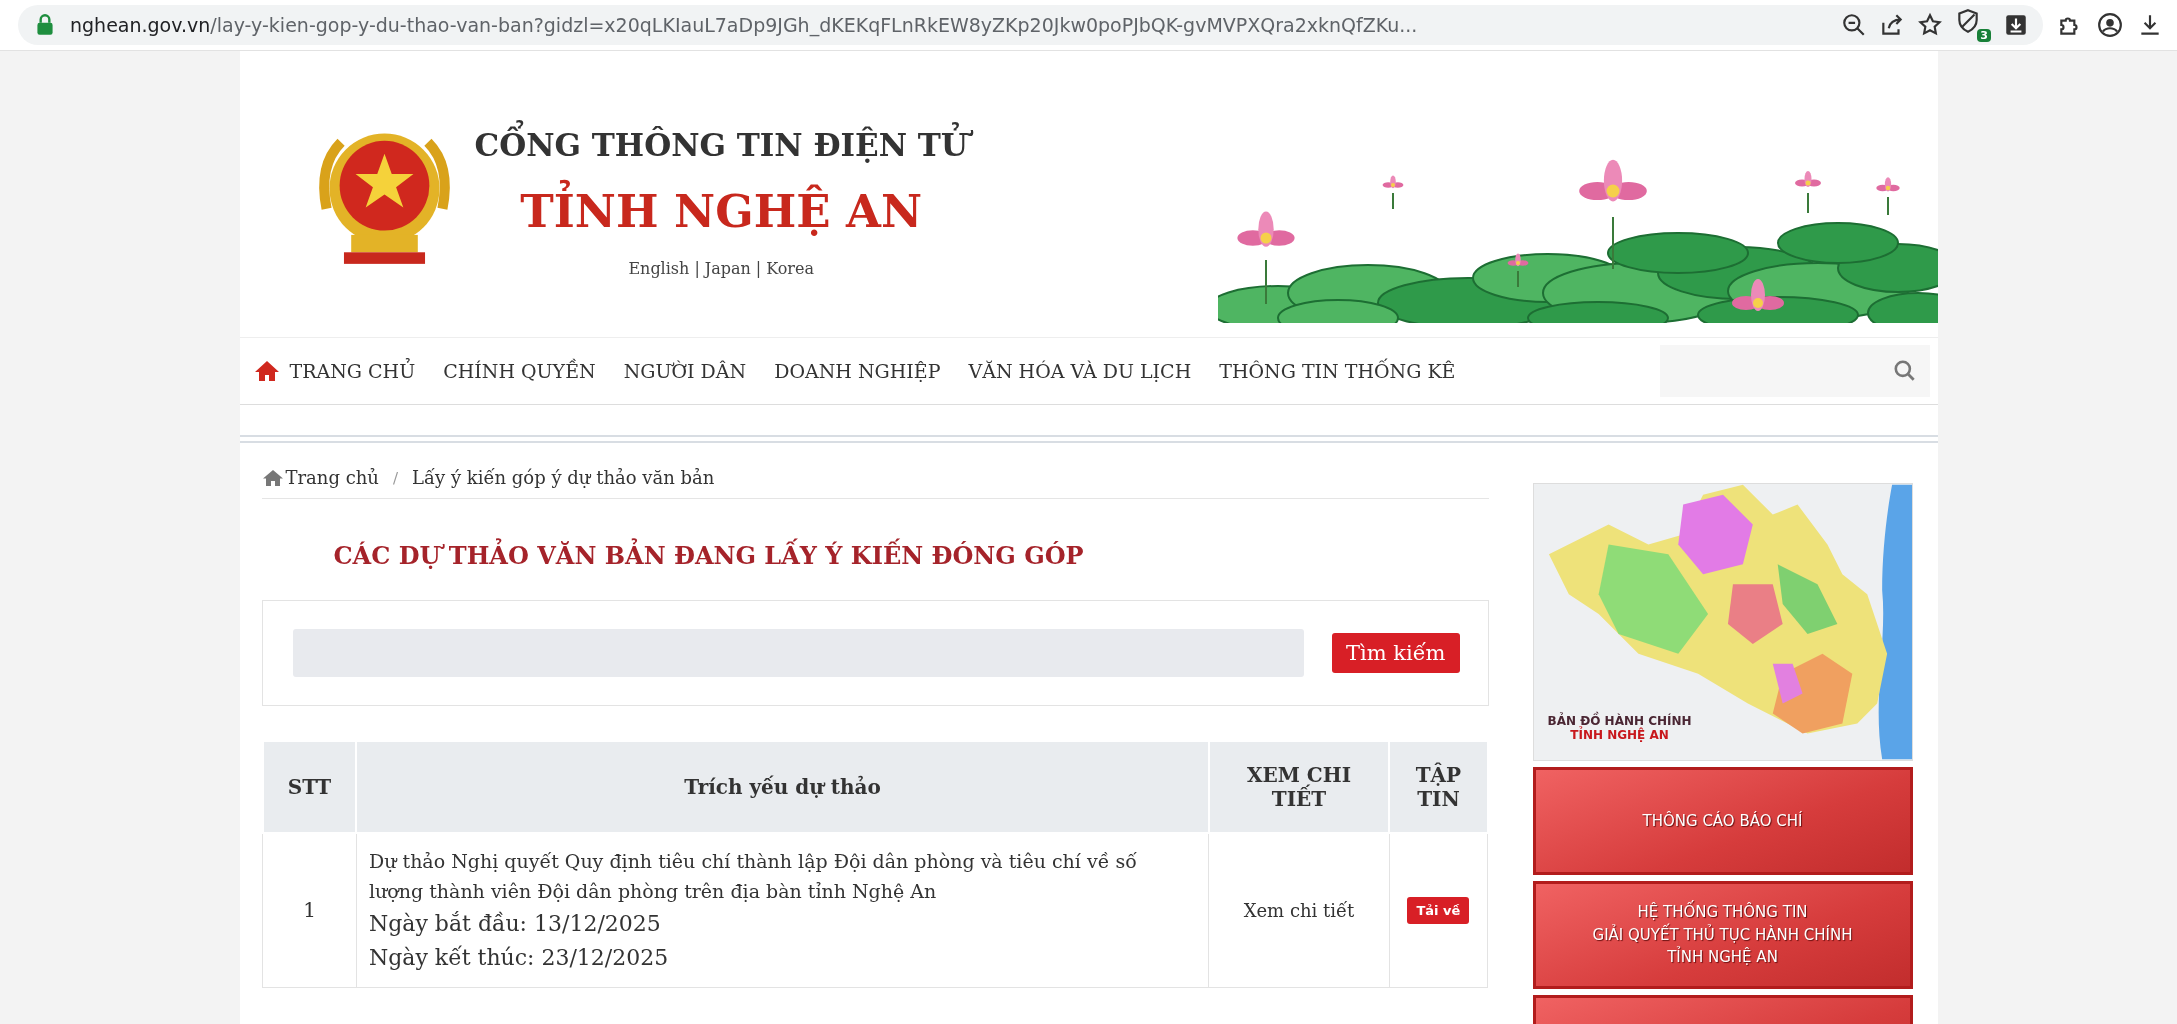 Image resolution: width=2177 pixels, height=1024 pixels. I want to click on banner-link: THÔNG CÁO BÁO CHÍ, so click(1722, 821).